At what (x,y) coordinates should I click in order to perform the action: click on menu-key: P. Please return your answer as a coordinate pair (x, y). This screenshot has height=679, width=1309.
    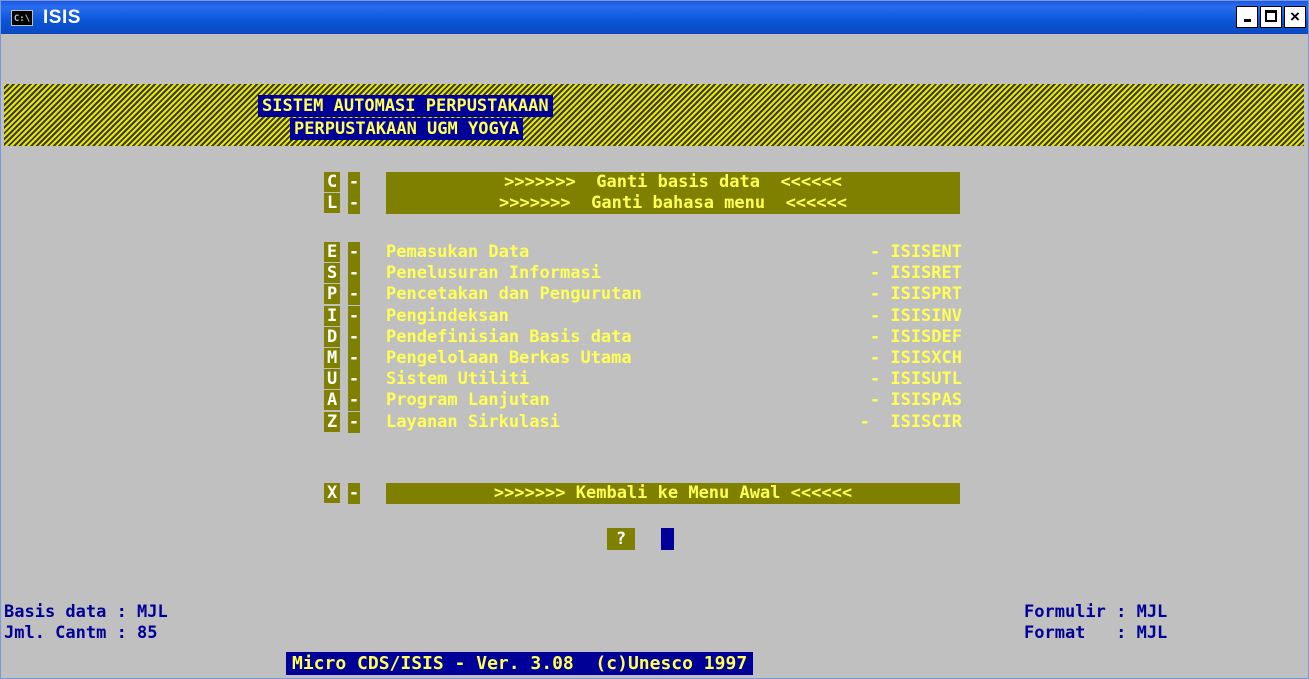
    Looking at the image, I should click on (332, 294).